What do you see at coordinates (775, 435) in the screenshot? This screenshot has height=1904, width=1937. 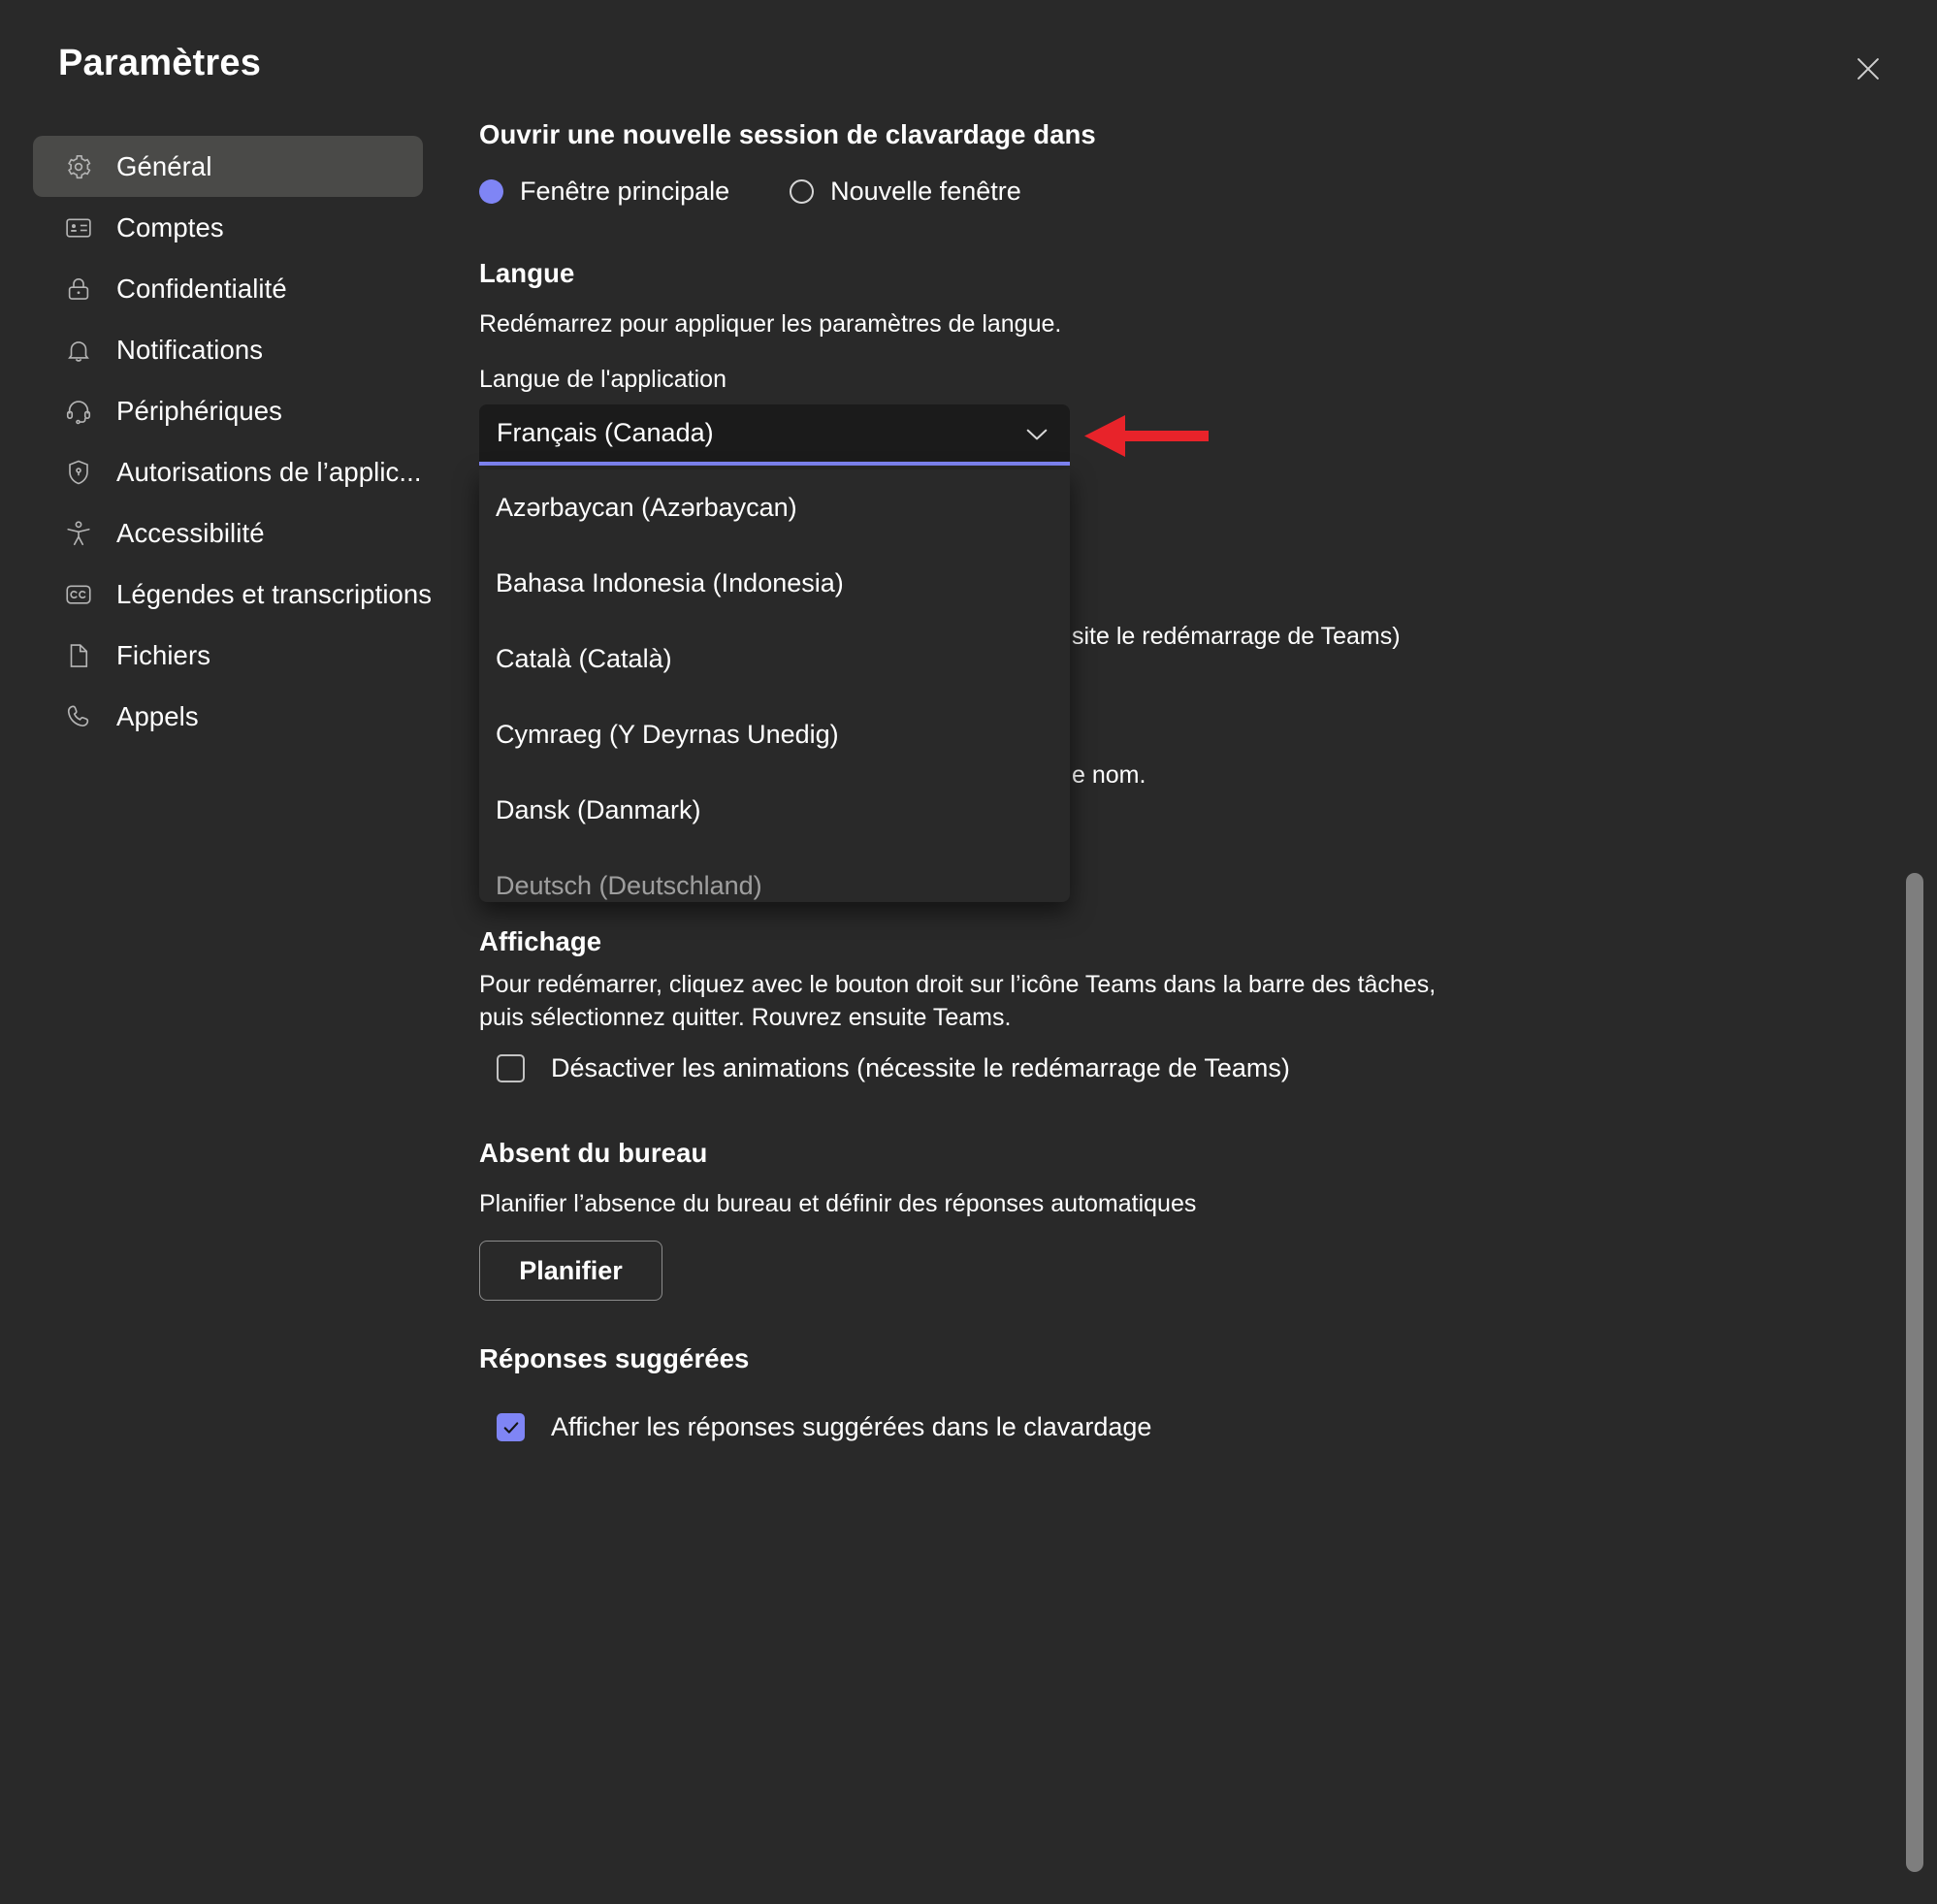 I see `language-combobox: Français (Canada)` at bounding box center [775, 435].